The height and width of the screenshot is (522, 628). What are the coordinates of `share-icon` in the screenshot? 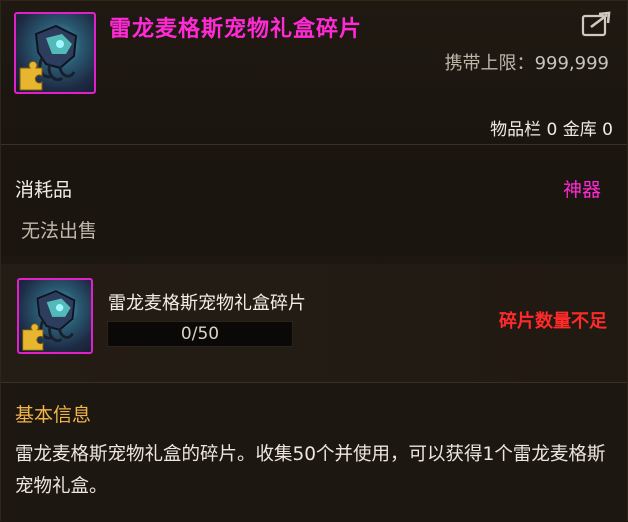 It's located at (597, 24).